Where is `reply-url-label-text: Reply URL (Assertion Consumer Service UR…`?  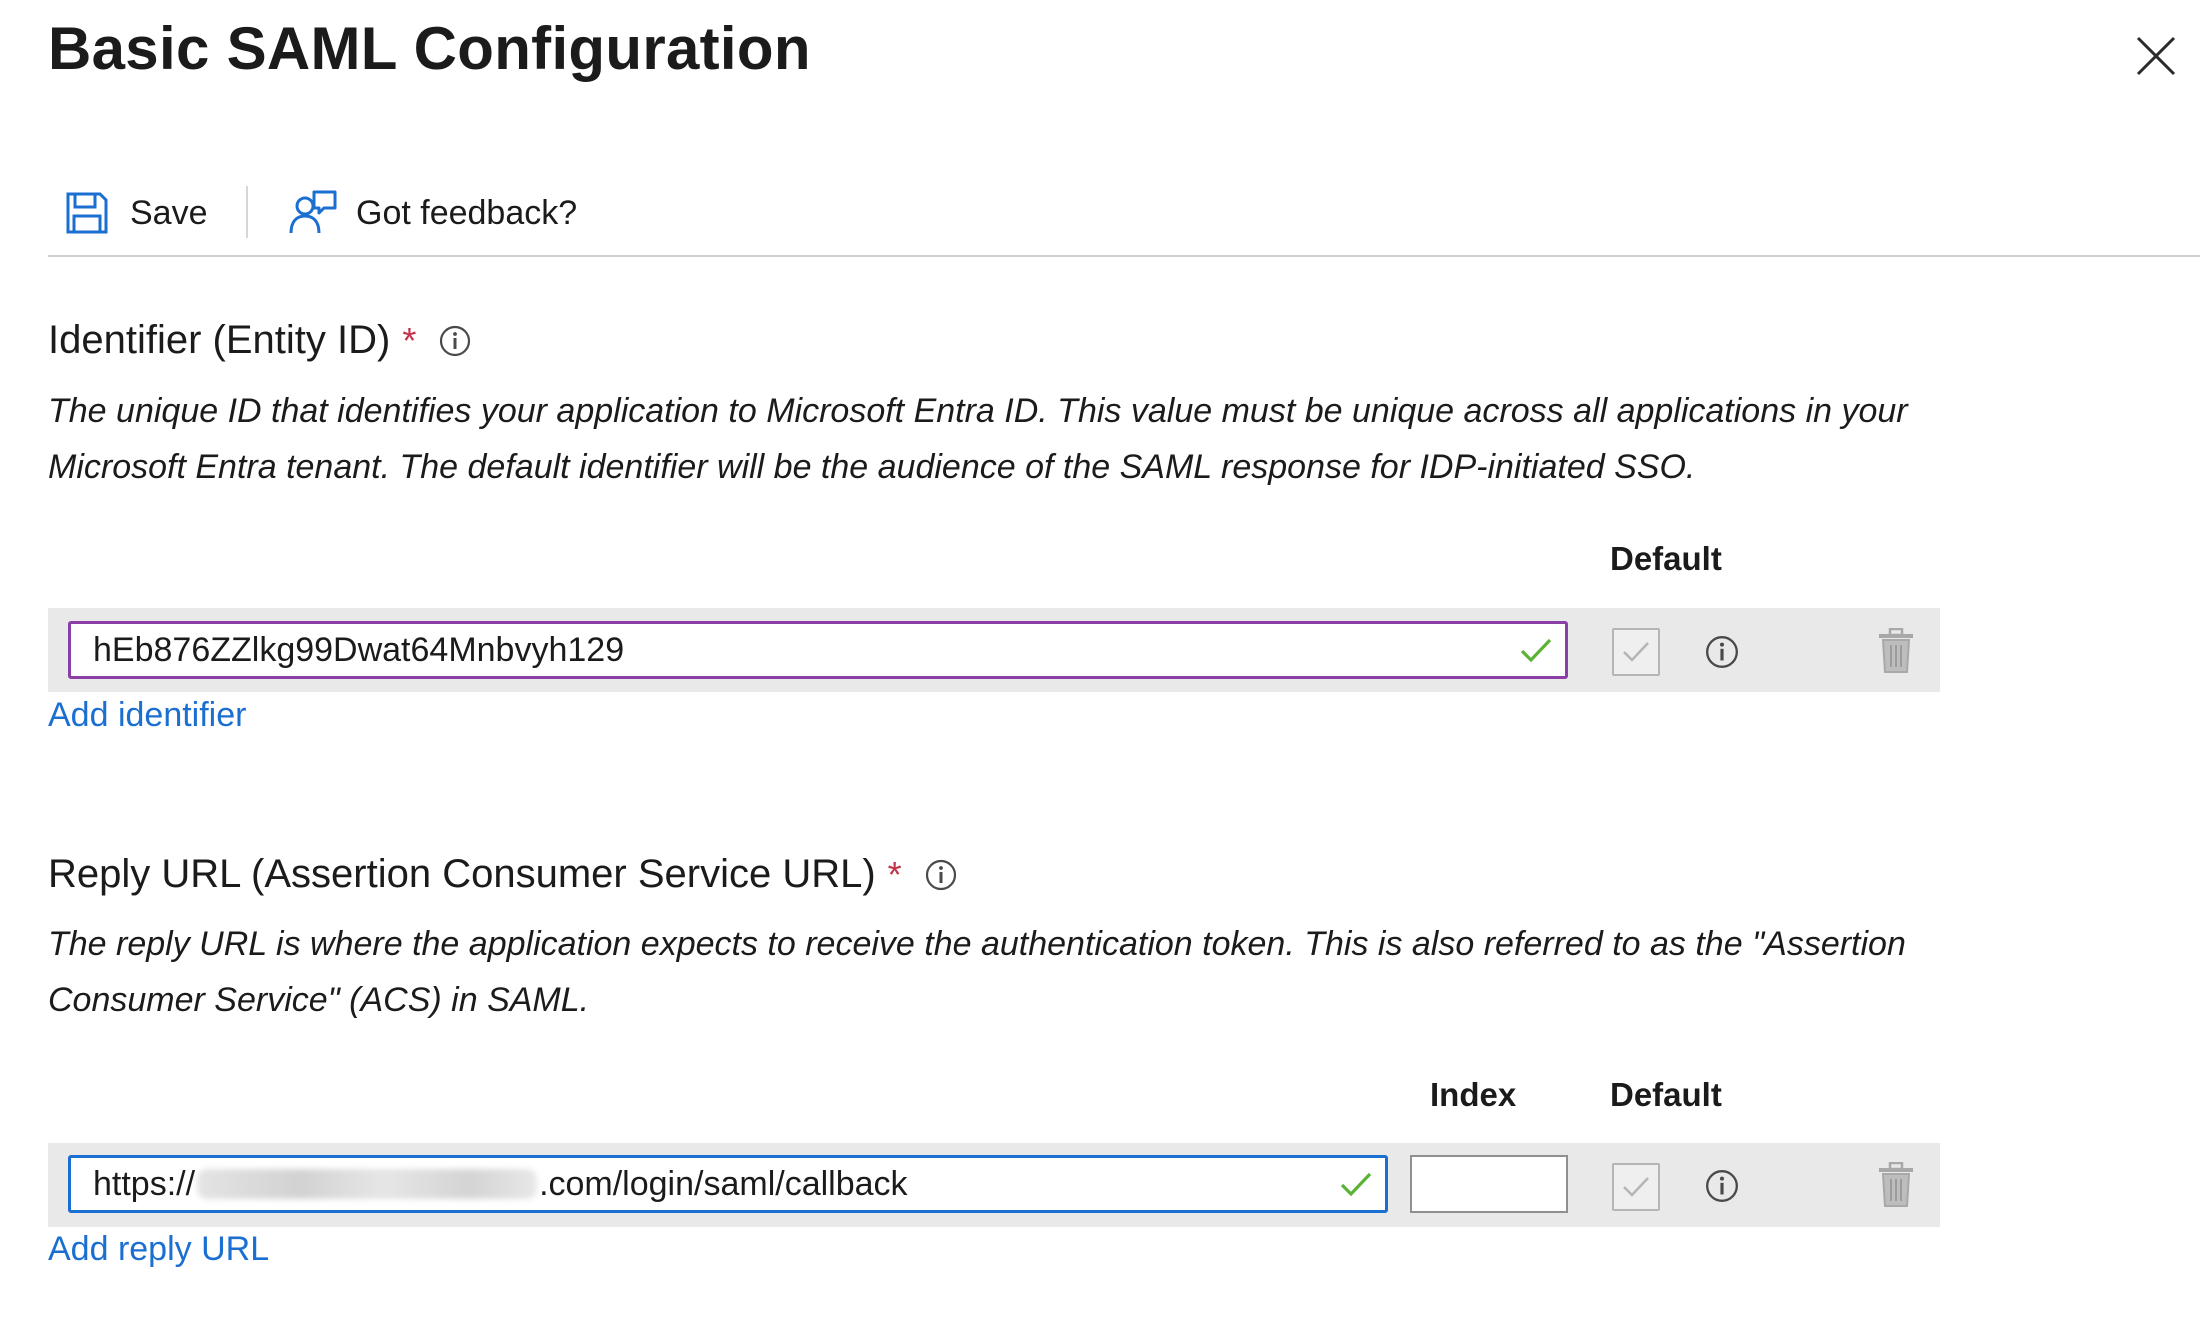 reply-url-label-text: Reply URL (Assertion Consumer Service UR… is located at coordinates (462, 874).